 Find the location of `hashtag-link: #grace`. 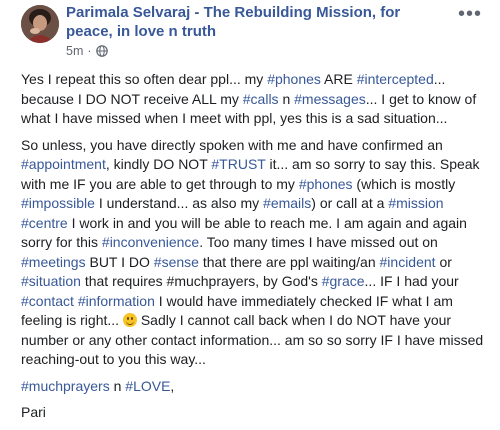

hashtag-link: #grace is located at coordinates (343, 281).